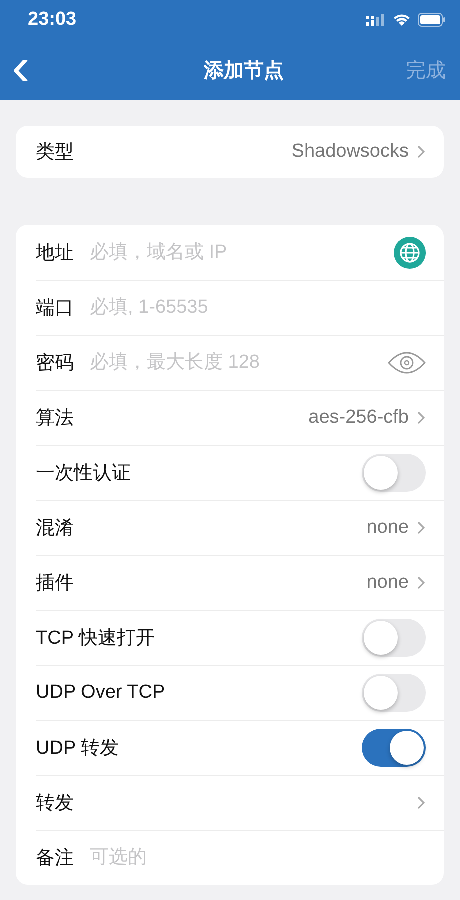  What do you see at coordinates (95, 639) in the screenshot?
I see `row-label: TCP 快速打开` at bounding box center [95, 639].